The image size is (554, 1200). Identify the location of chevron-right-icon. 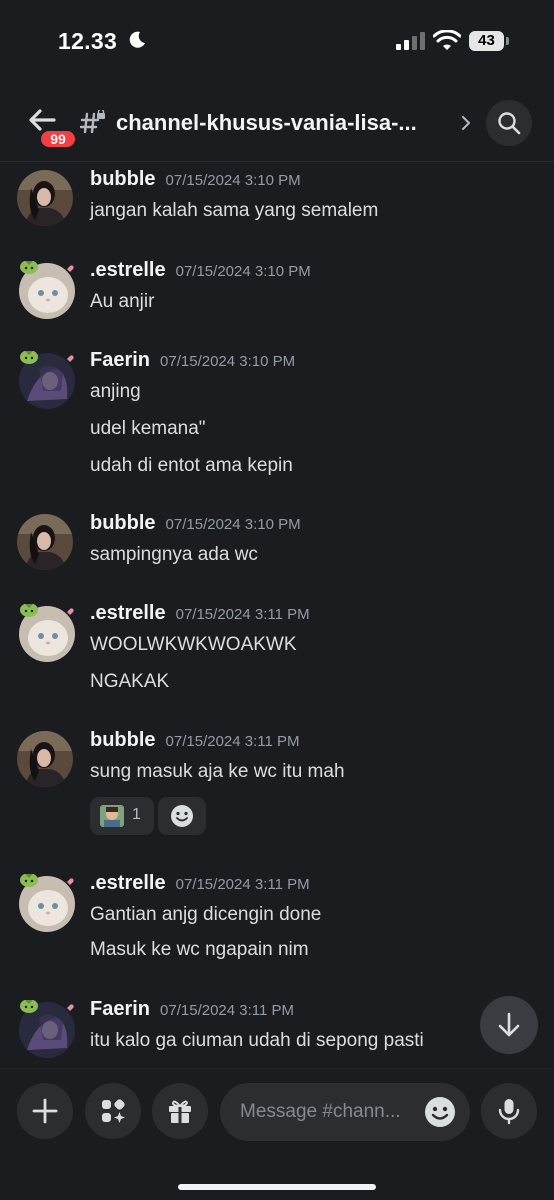
(466, 123).